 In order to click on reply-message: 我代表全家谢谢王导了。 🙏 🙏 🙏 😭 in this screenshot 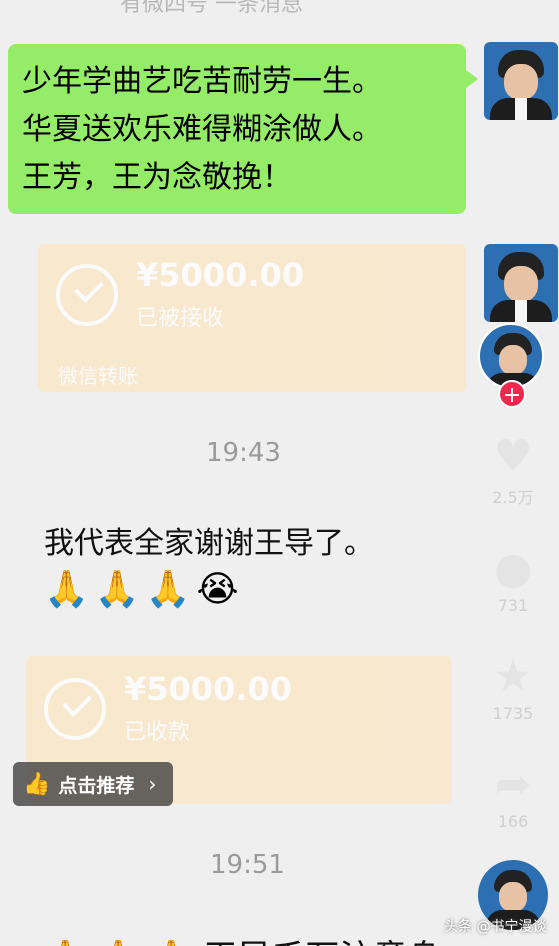, I will do `click(238, 566)`.